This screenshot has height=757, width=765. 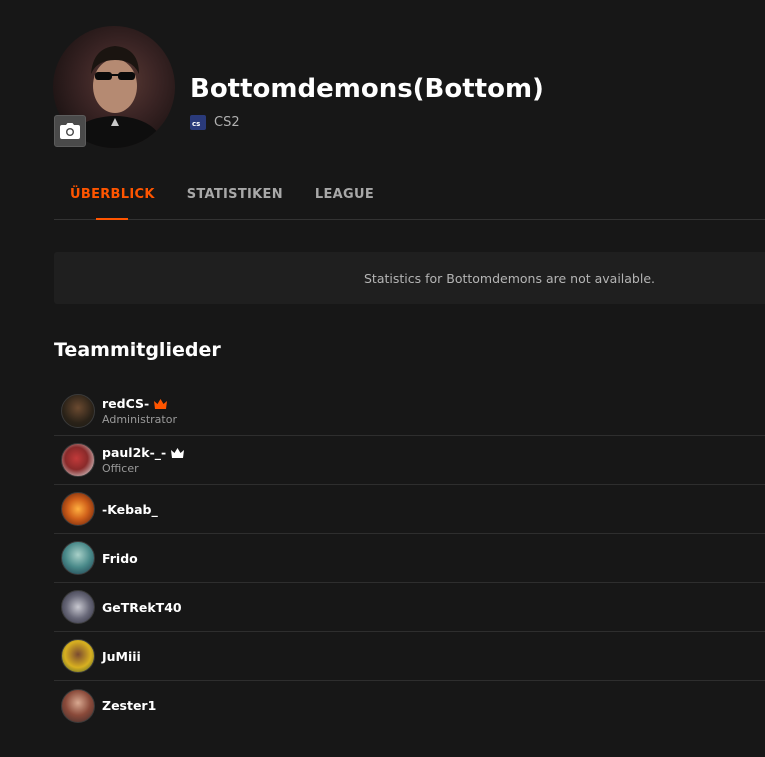 I want to click on cs-game-icon: cs, so click(x=198, y=122).